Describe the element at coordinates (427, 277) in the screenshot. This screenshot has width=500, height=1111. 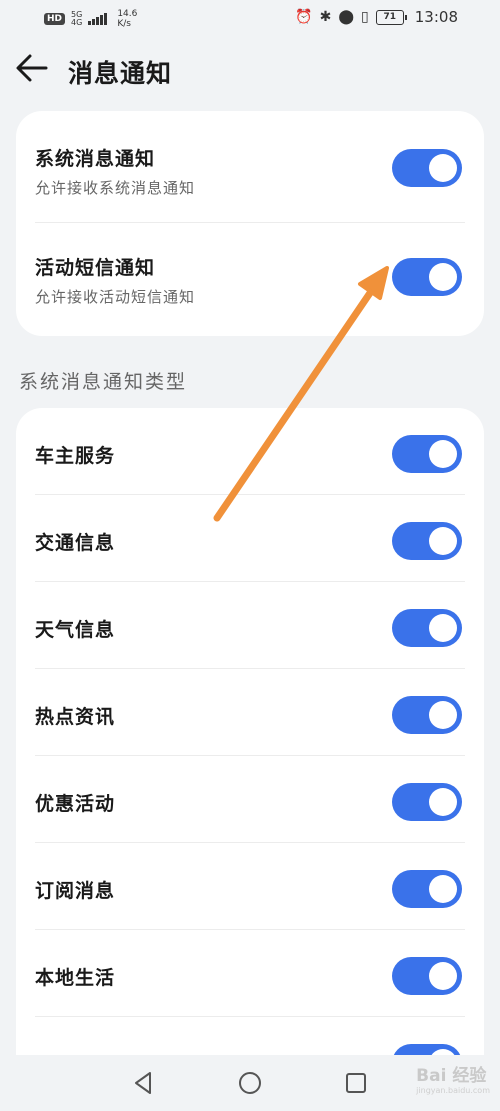
I see `activity-sms-toggle` at that location.